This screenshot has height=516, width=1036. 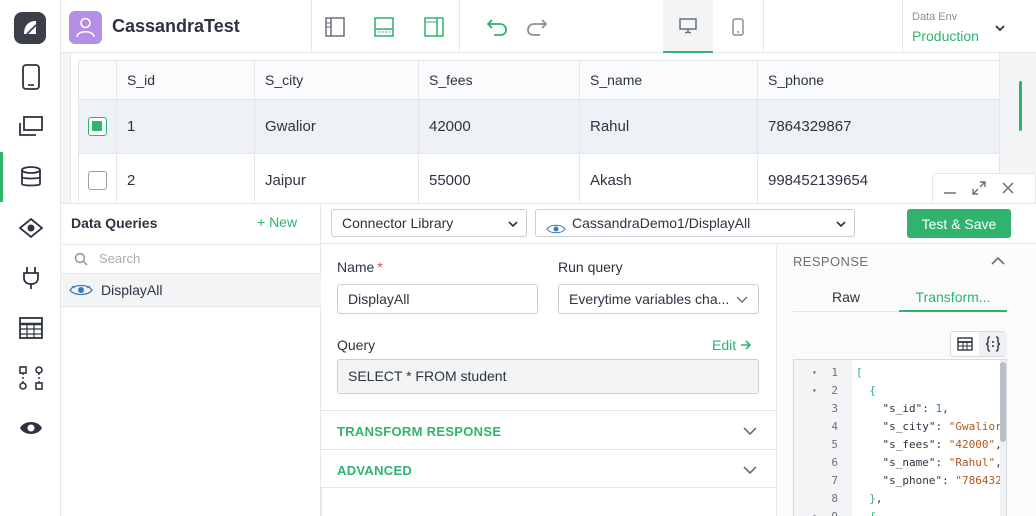 I want to click on table-cell: Rahul, so click(x=668, y=126).